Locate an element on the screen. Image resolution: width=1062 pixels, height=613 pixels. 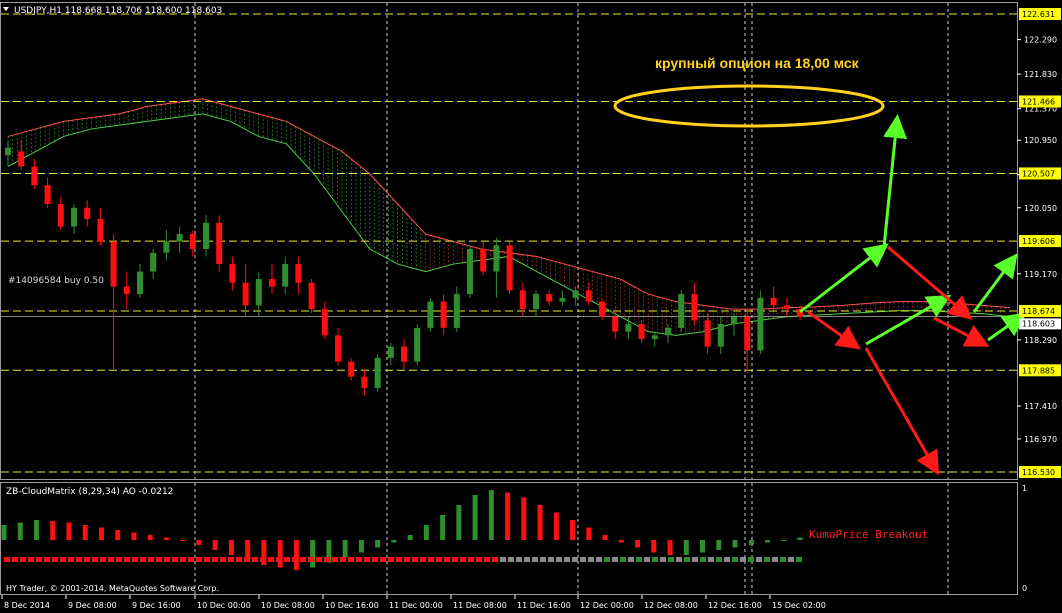
time-tick-label: 15 Dec 02:00 is located at coordinates (799, 605).